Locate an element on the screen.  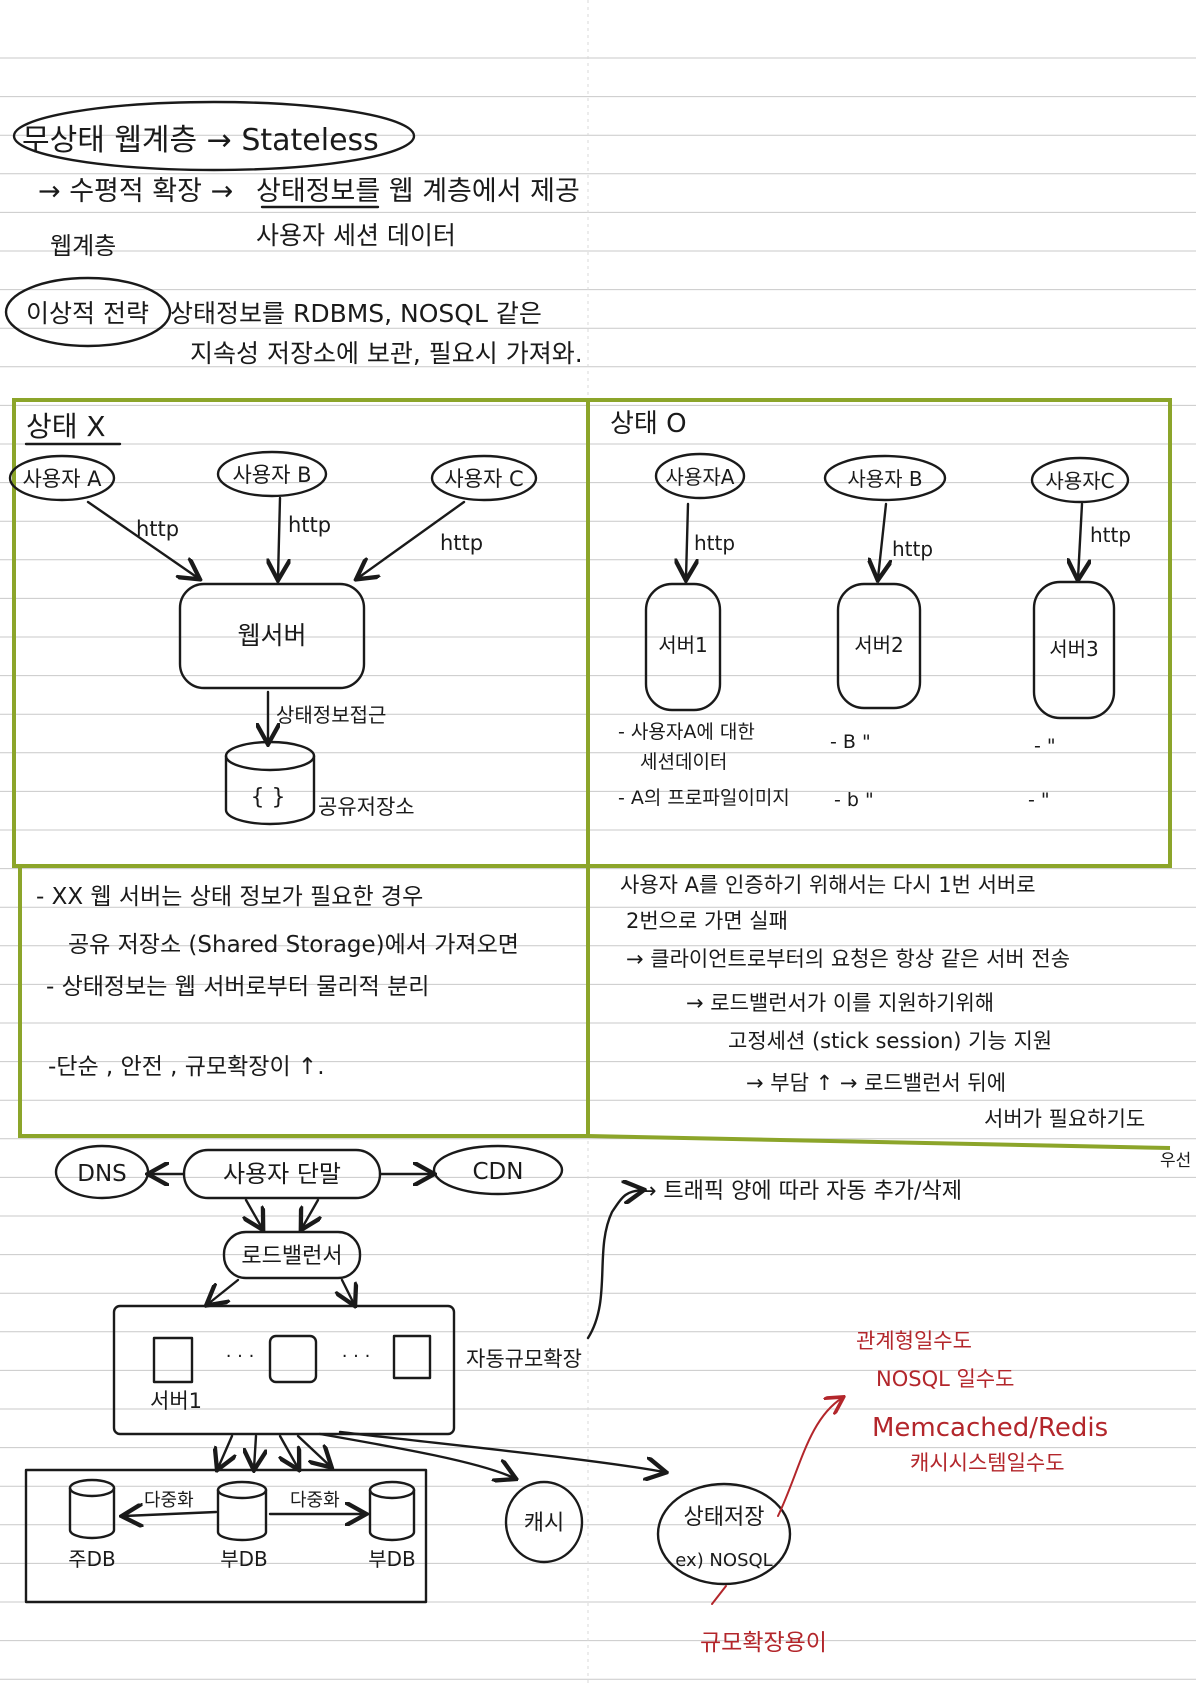
replica-db-2-label: 부DB is located at coordinates (392, 1559).